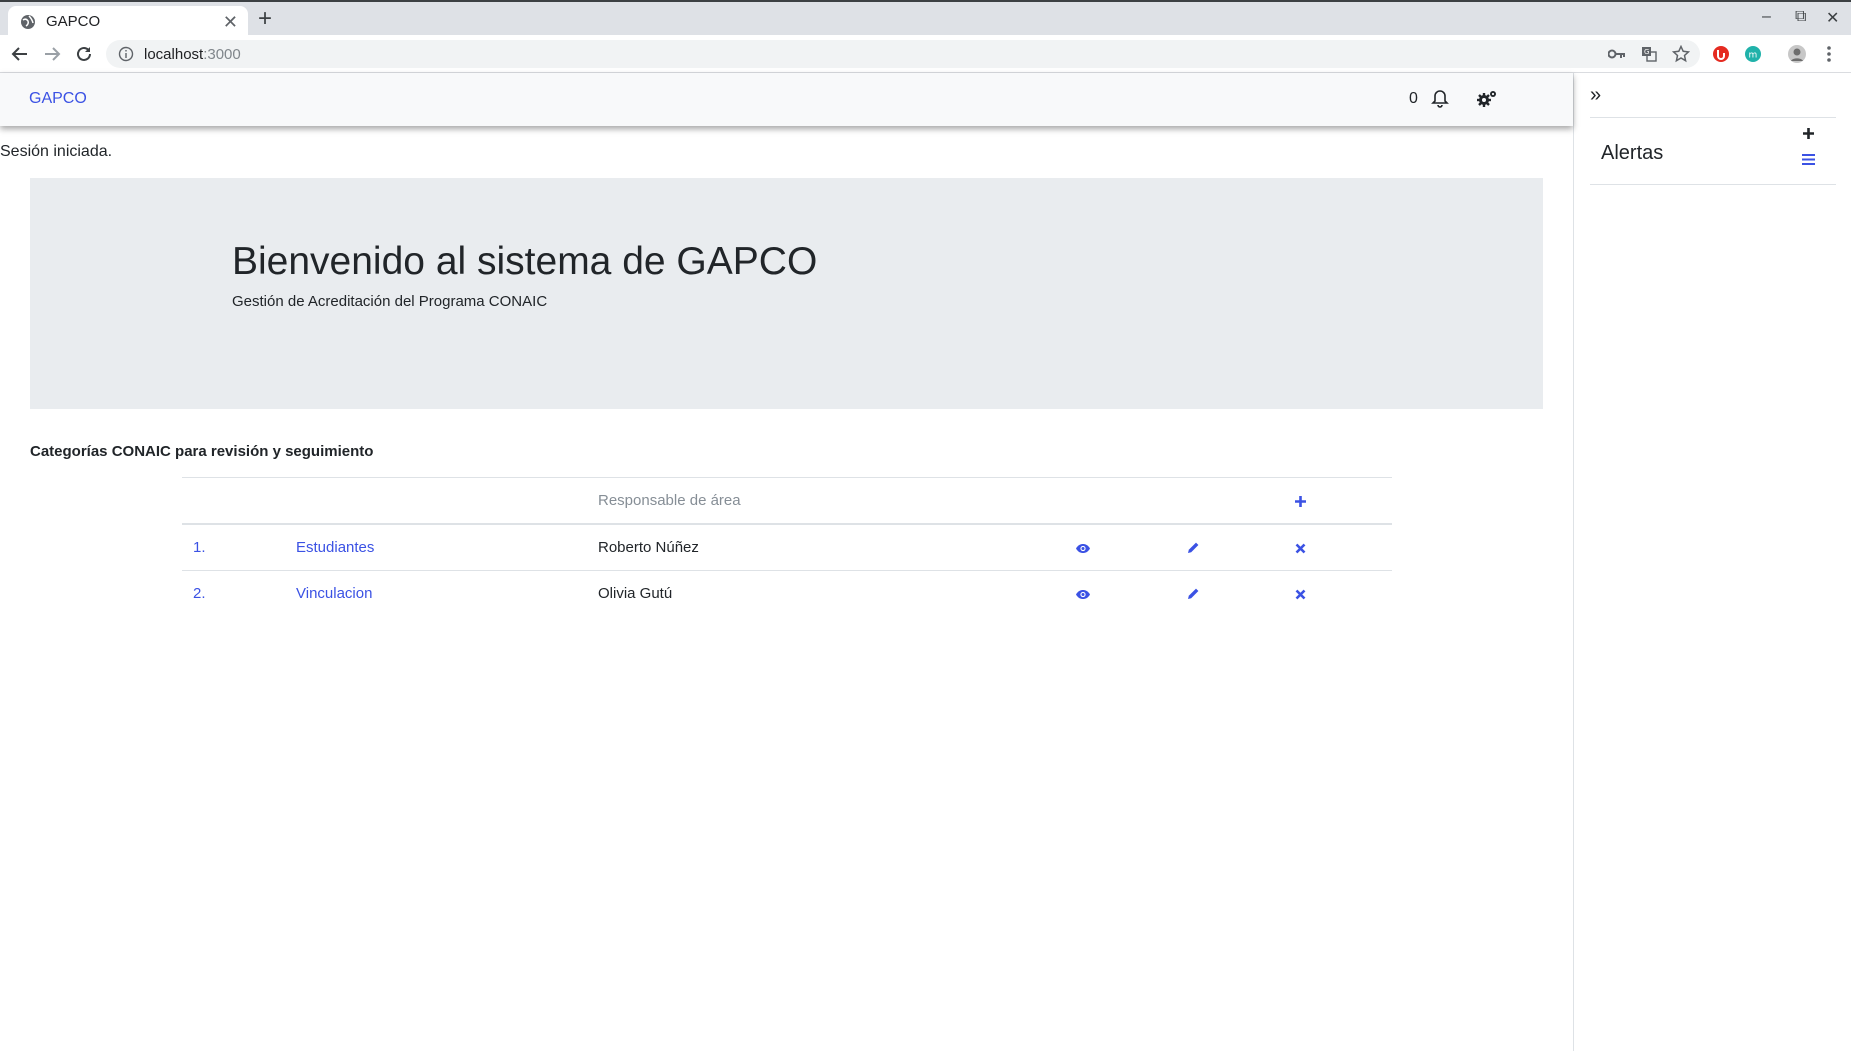 This screenshot has height=1051, width=1851. What do you see at coordinates (52, 54) in the screenshot?
I see `forward-icon` at bounding box center [52, 54].